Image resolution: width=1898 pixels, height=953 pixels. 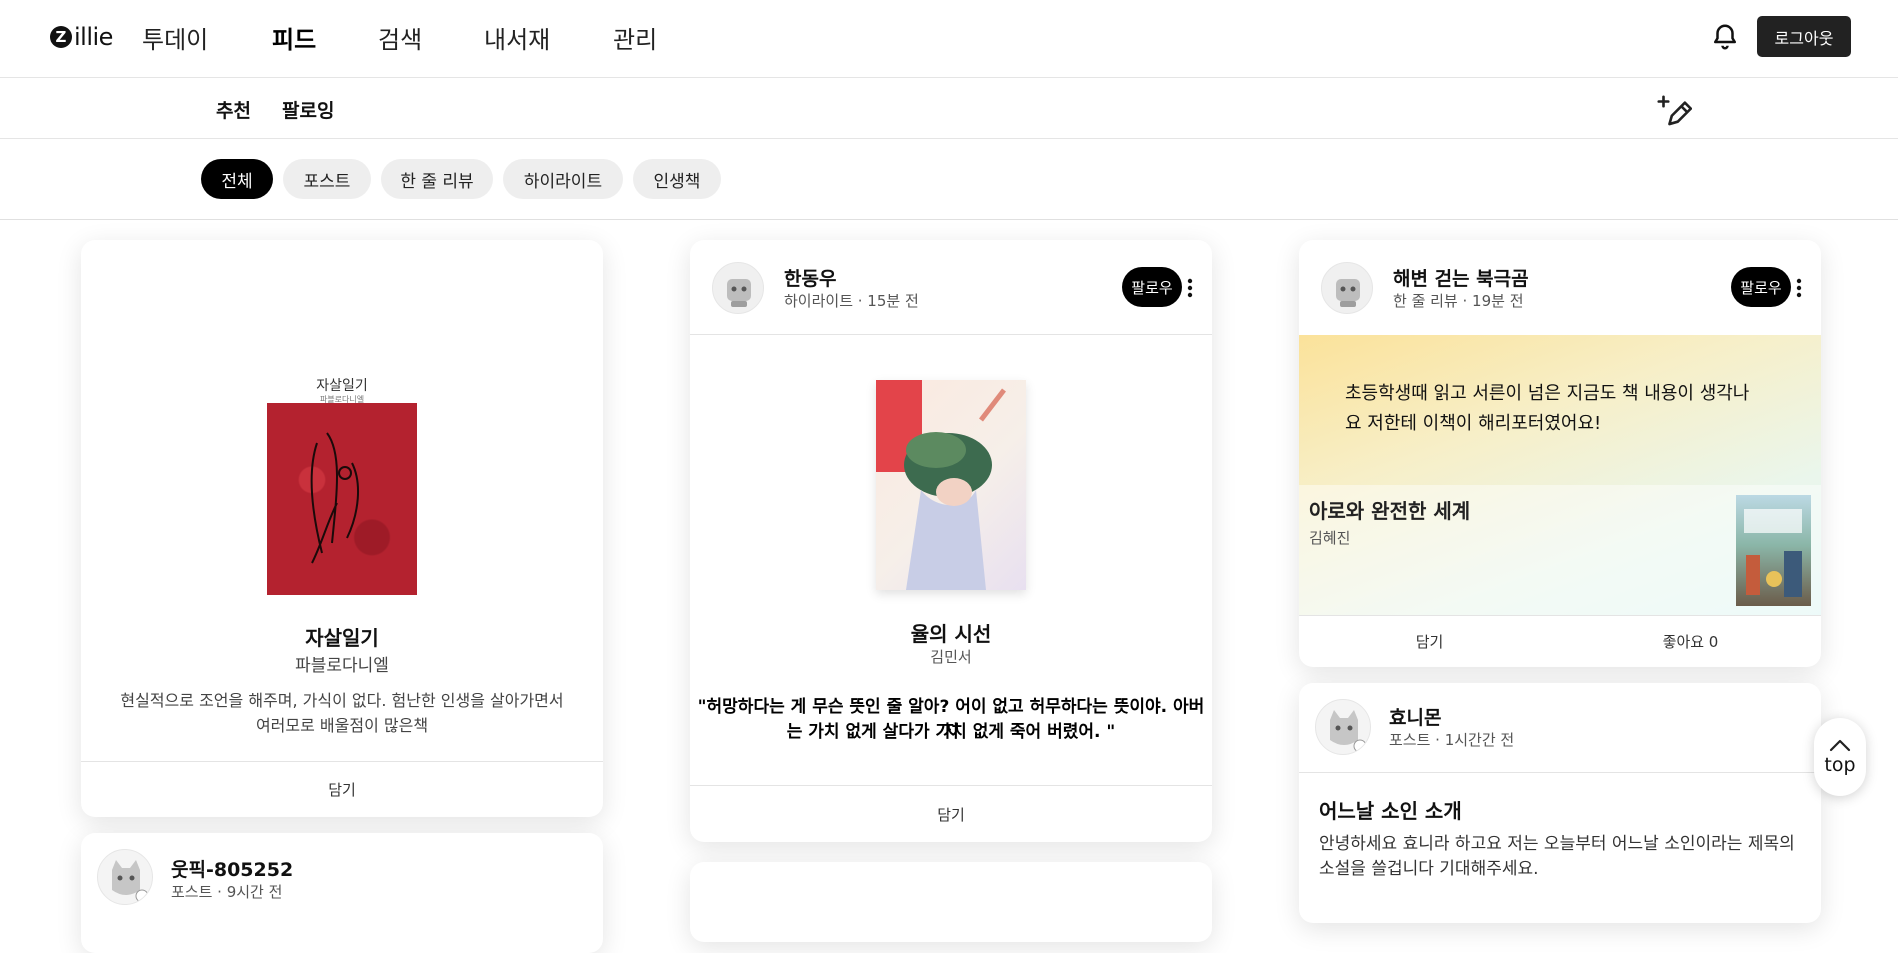 I want to click on book-title: 아로와 완전한 세계, so click(x=1389, y=509).